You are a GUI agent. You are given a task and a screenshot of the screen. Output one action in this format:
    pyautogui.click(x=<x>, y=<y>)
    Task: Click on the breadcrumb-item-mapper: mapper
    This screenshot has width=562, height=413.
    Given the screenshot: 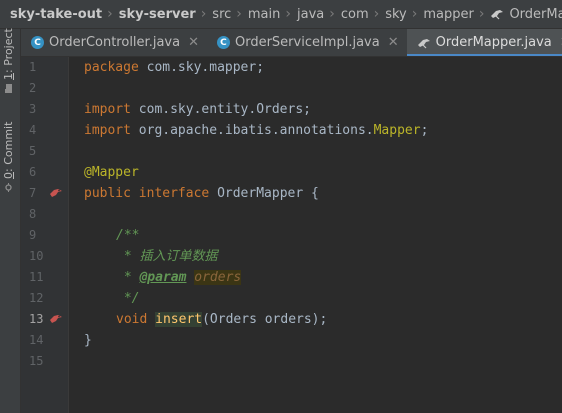 What is the action you would take?
    pyautogui.click(x=447, y=14)
    